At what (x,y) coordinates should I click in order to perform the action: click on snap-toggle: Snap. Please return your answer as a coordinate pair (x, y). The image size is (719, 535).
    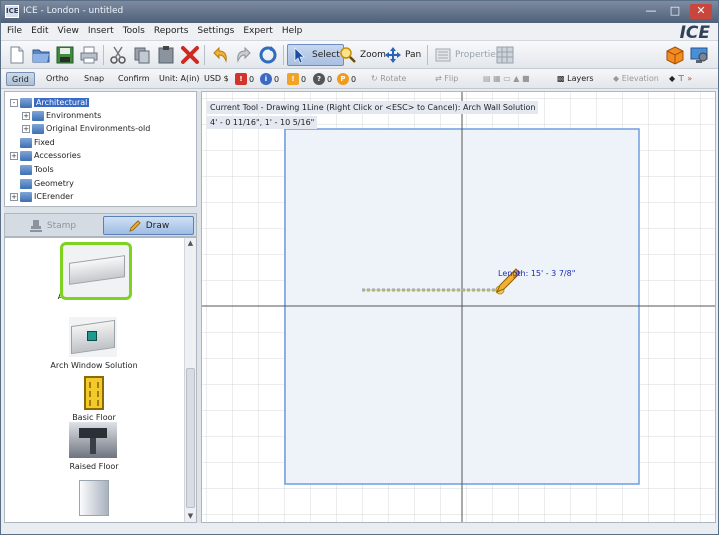
    Looking at the image, I should click on (94, 79).